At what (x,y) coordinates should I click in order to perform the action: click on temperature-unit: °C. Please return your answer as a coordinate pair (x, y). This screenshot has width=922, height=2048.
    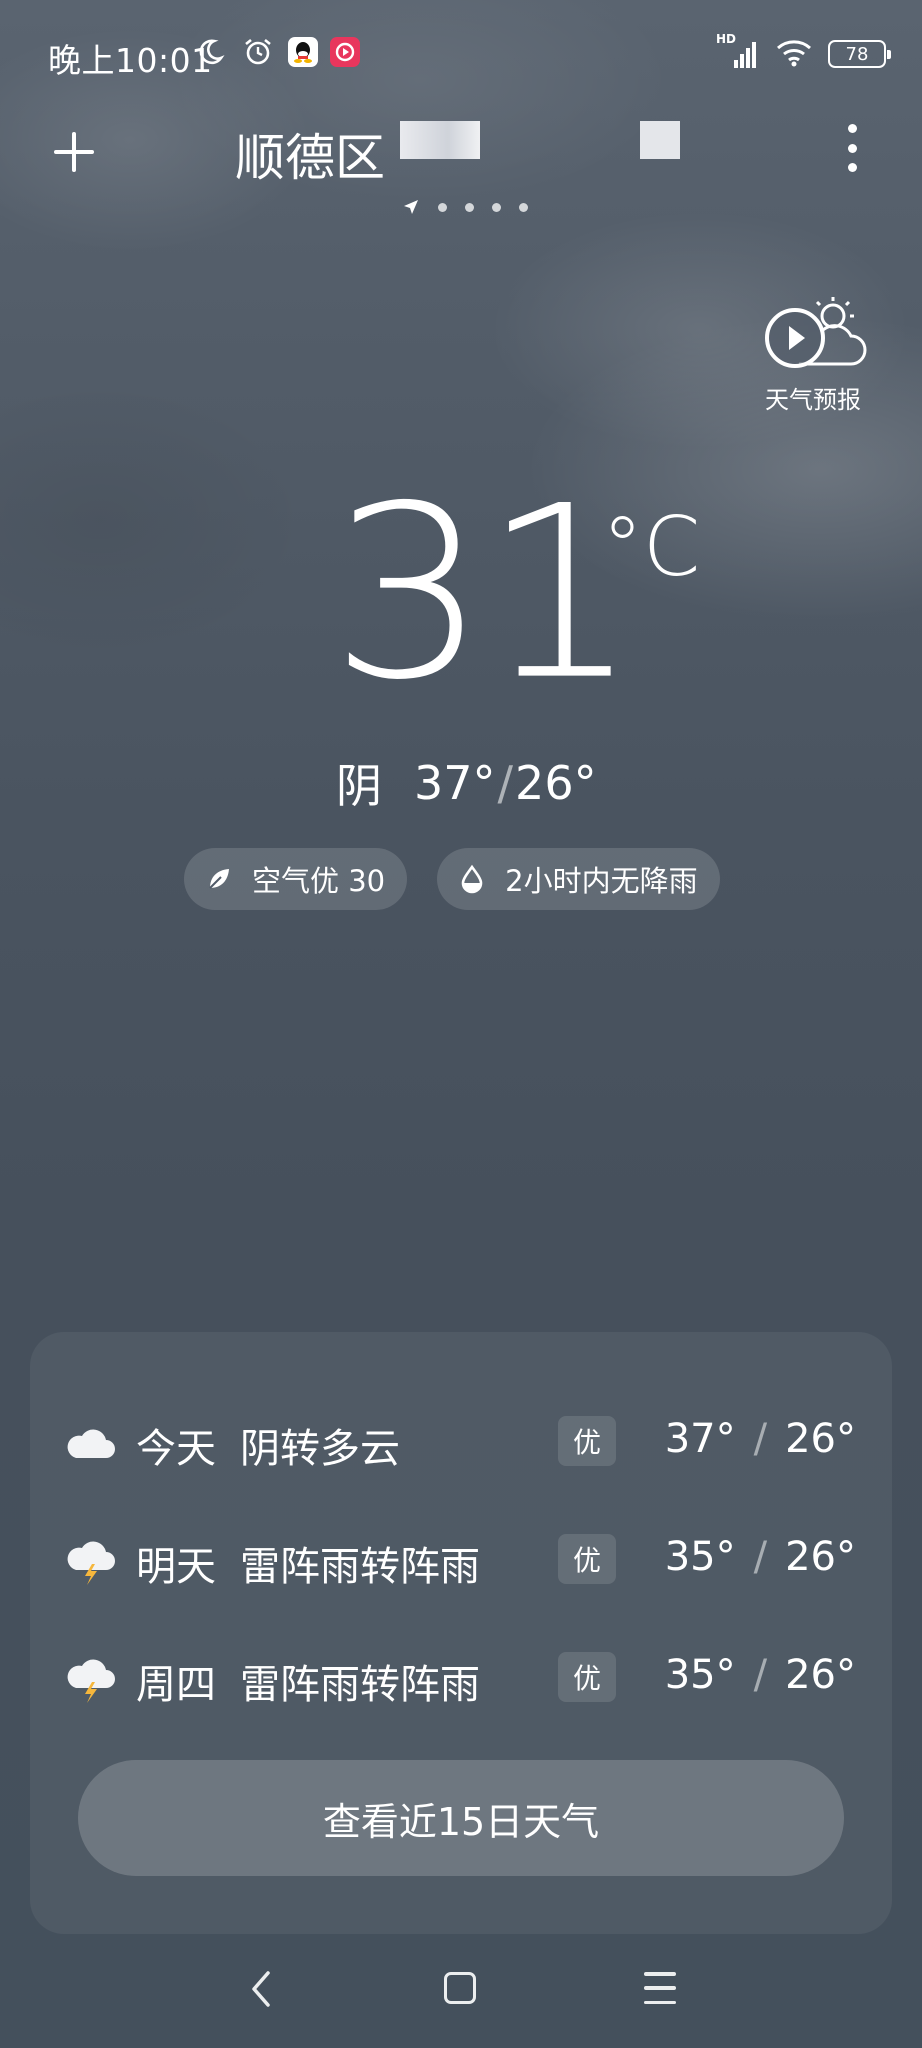
    Looking at the image, I should click on (651, 547).